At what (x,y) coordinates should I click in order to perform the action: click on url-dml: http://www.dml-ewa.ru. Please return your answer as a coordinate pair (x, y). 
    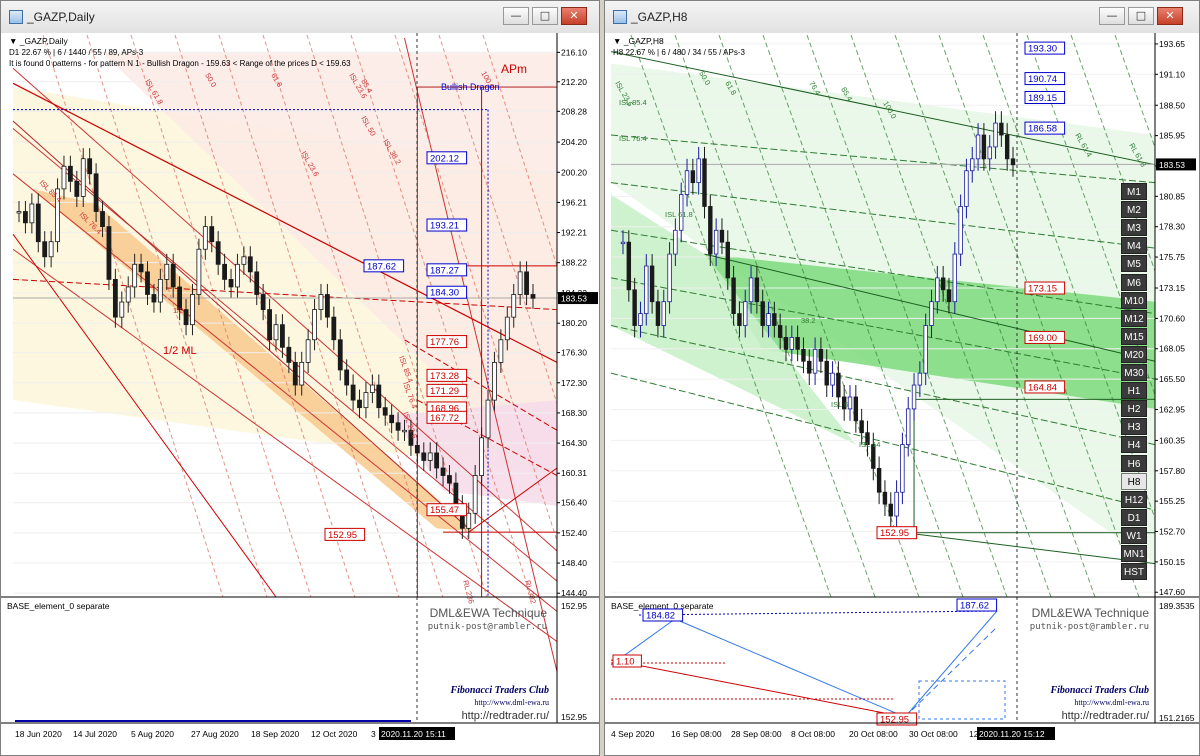
    Looking at the image, I should click on (511, 702).